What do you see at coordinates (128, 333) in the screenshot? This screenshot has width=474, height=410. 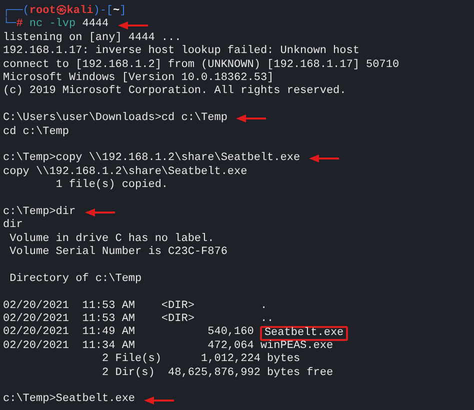 I see `terminal-line: 02/20/2021 11:49 AM 540,160` at bounding box center [128, 333].